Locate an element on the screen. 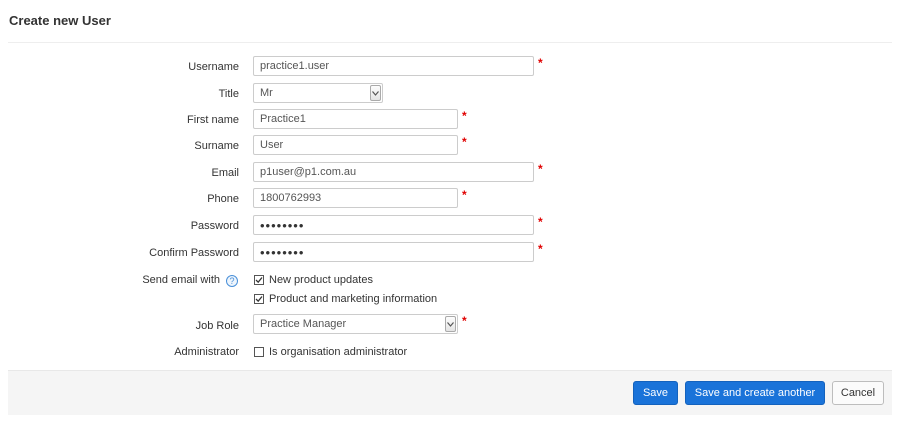  new-product-updates-checkbox is located at coordinates (259, 280).